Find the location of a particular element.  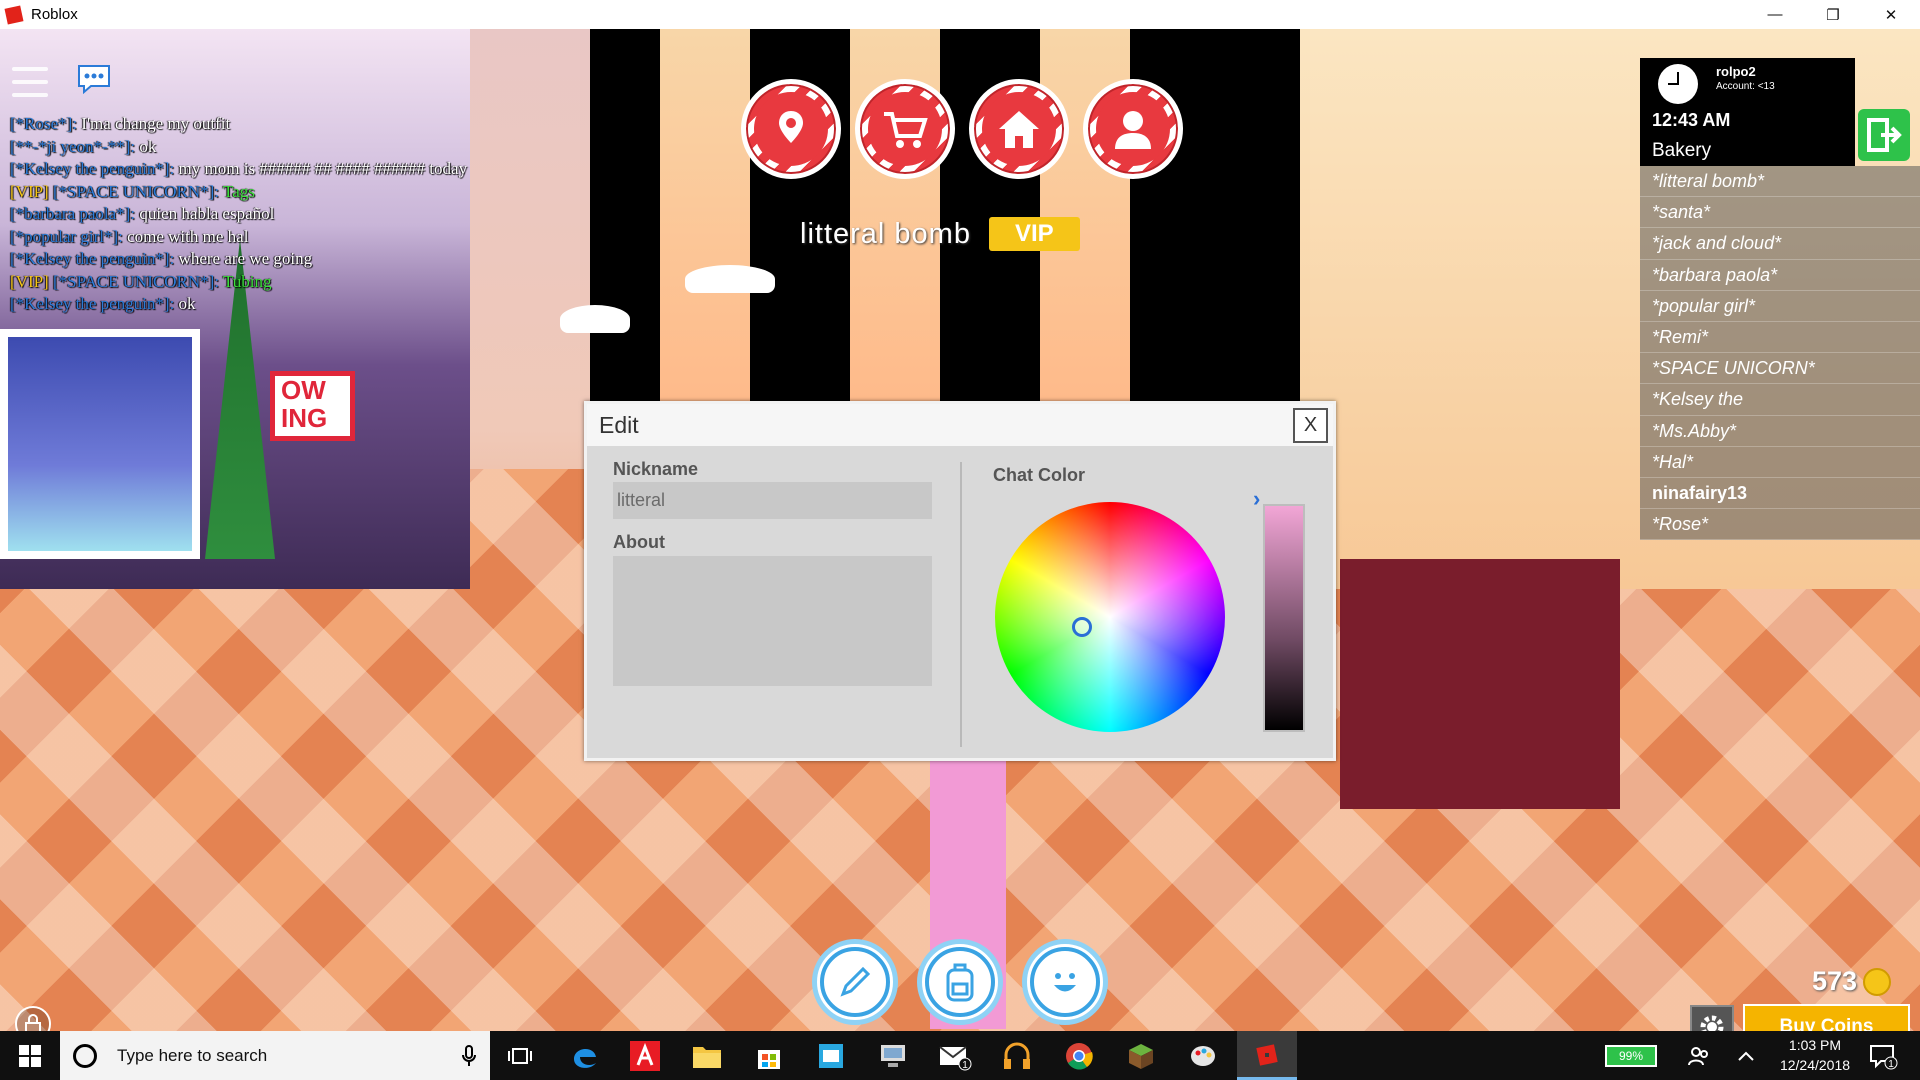

headphones-app-icon is located at coordinates (1017, 1056).